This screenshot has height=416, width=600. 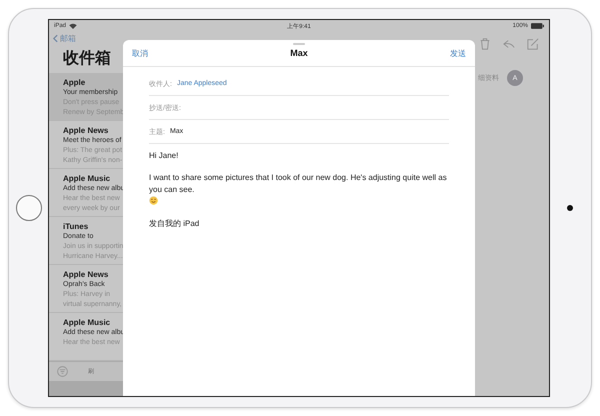 I want to click on filter-icon, so click(x=62, y=371).